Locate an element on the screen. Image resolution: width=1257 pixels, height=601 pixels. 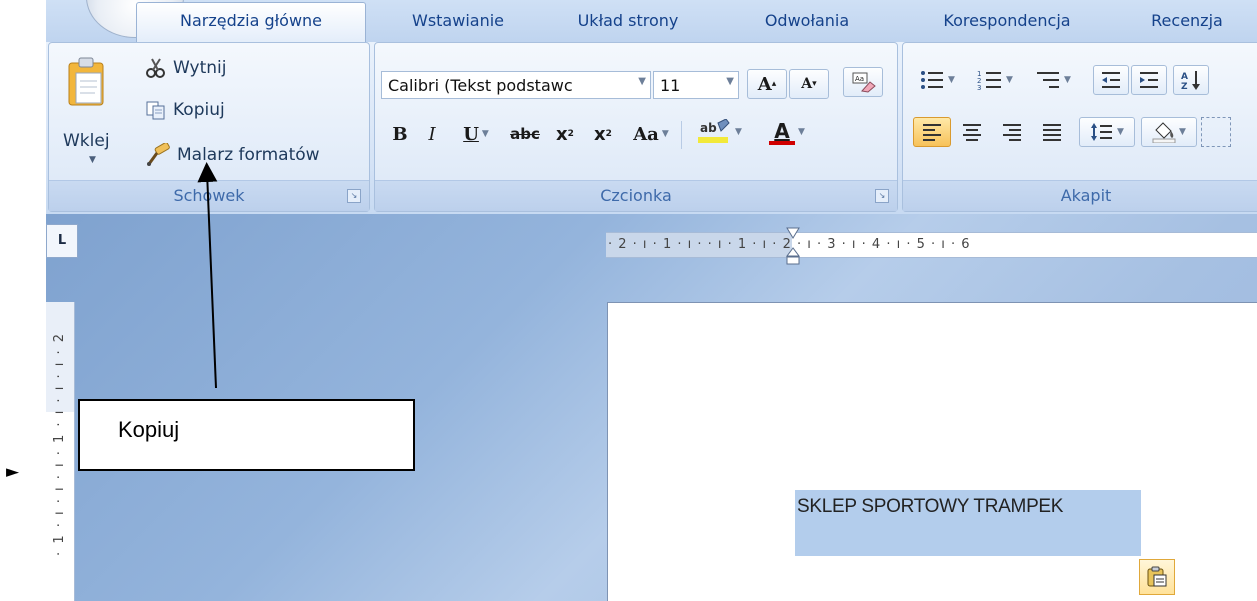
bullets-dropdown-icon: ▼ is located at coordinates (951, 80).